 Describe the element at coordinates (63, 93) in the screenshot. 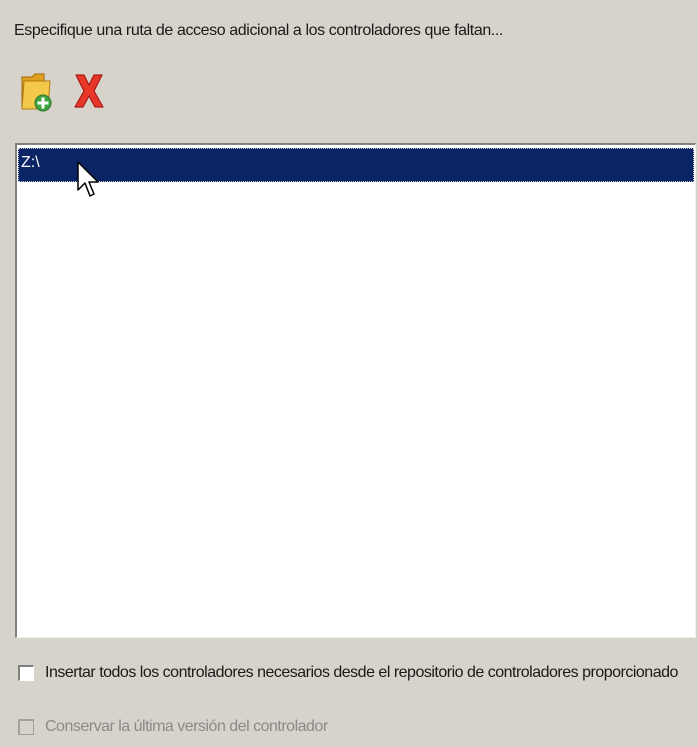

I see `toolbar` at that location.